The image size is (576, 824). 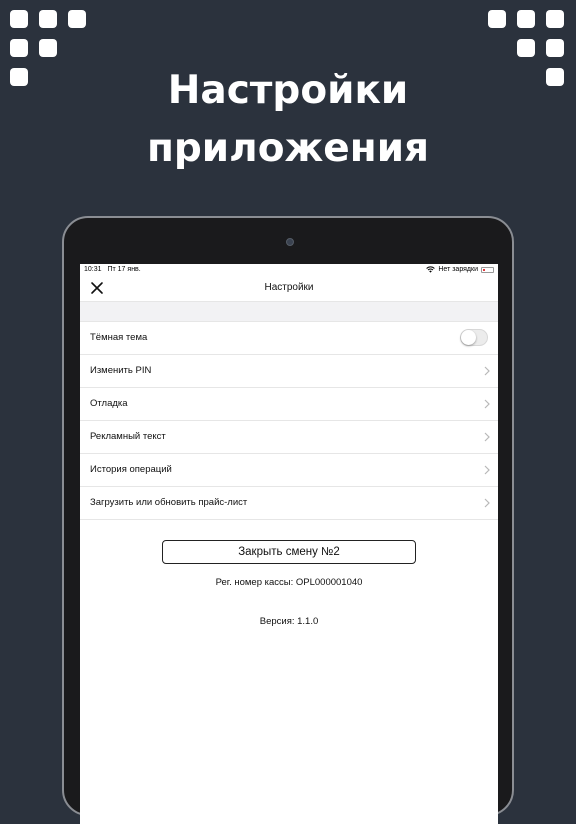 I want to click on settings-row-label: Изменить PIN, so click(x=121, y=370).